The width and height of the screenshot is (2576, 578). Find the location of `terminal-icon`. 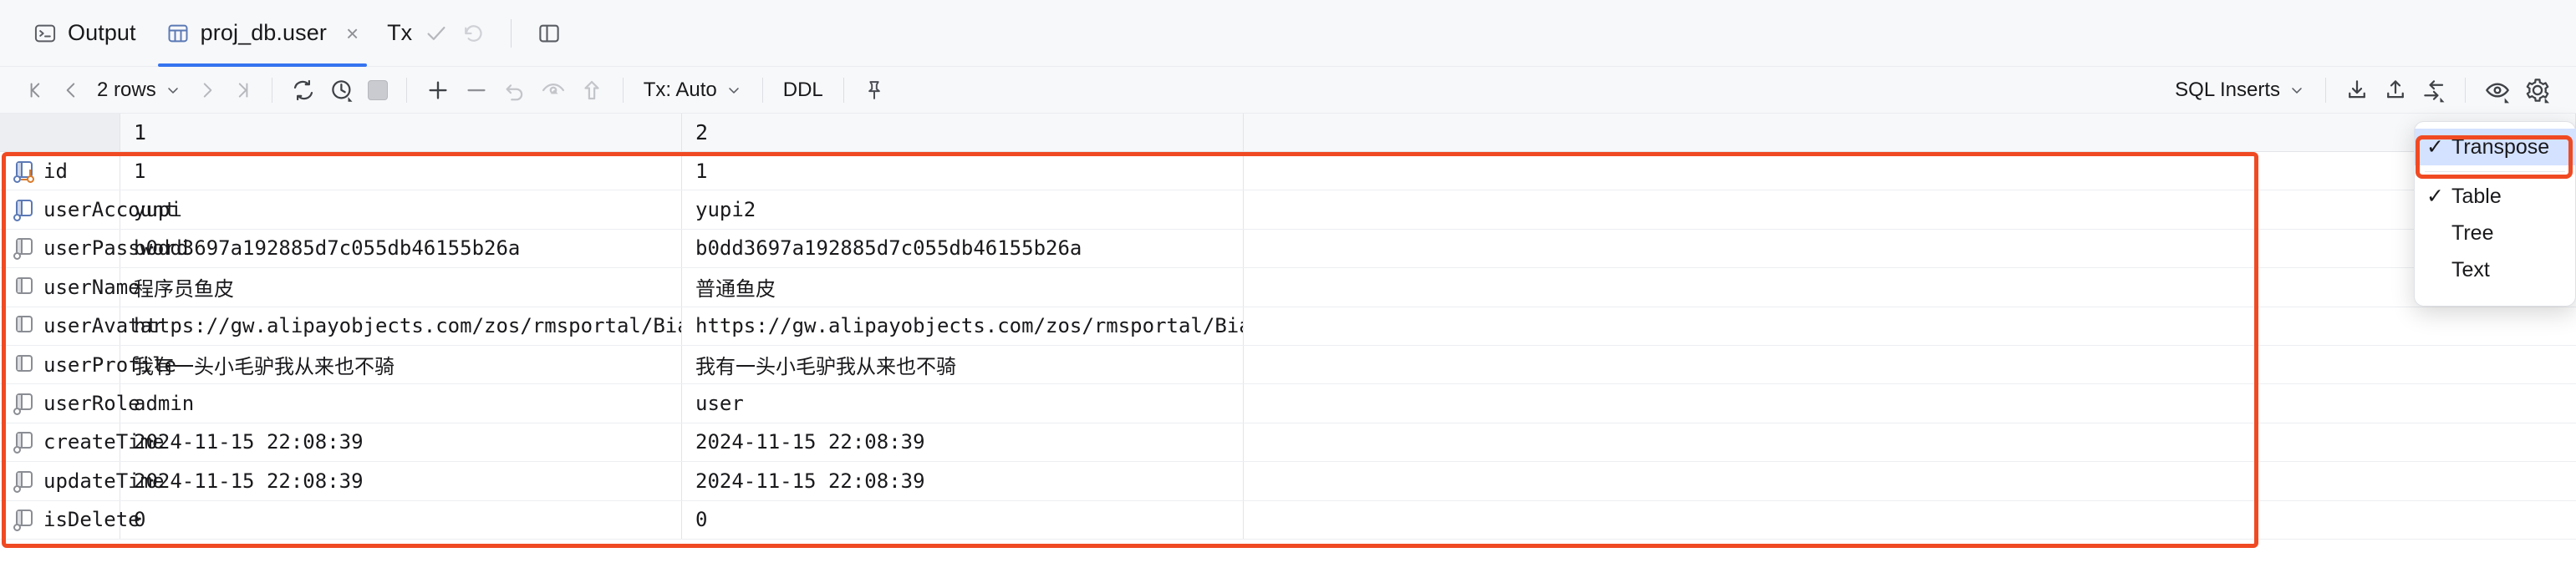

terminal-icon is located at coordinates (45, 33).